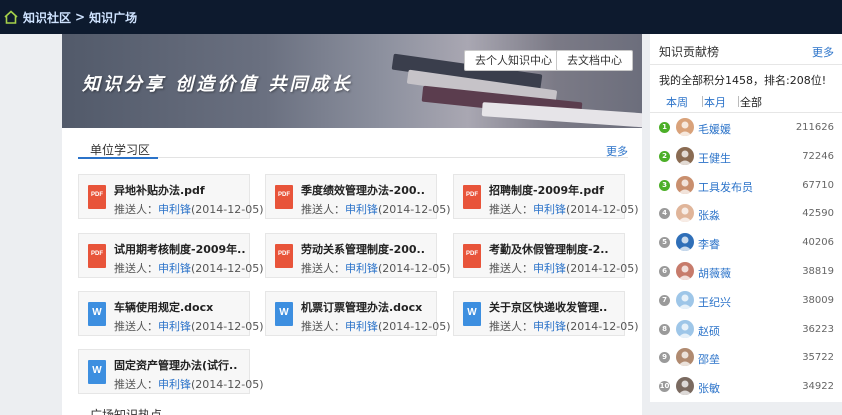 This screenshot has height=415, width=842. I want to click on section-more-link: 更多, so click(617, 151).